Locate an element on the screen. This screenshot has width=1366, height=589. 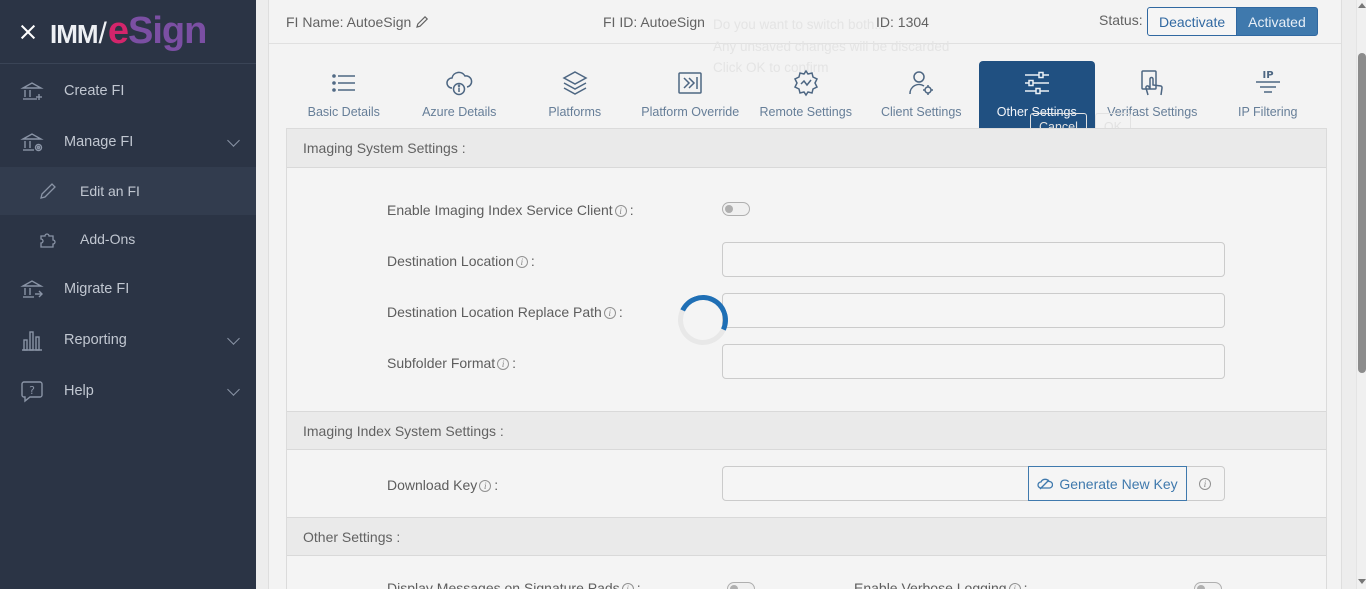
sidebar-item-manage-fi: Manage FI is located at coordinates (128, 141).